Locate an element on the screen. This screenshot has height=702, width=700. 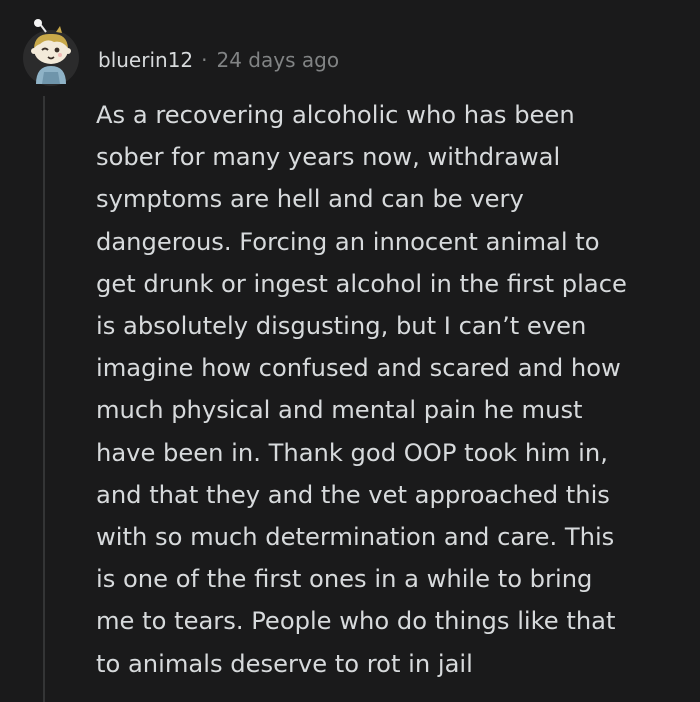
username-link: bluerin12 is located at coordinates (145, 60).